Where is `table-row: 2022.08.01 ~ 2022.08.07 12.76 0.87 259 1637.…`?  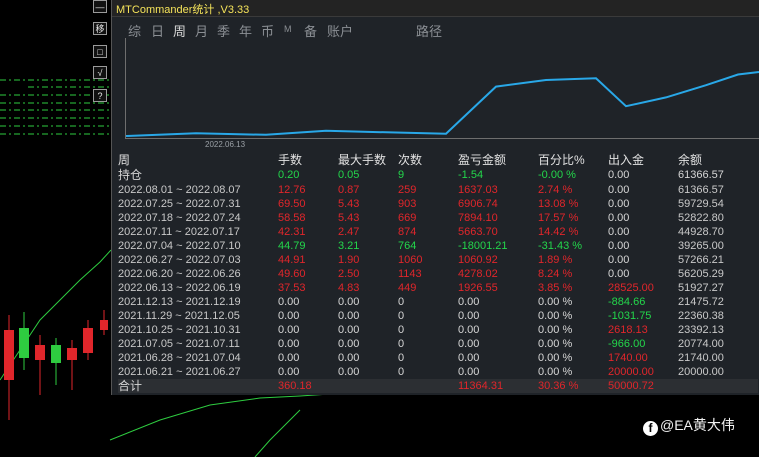 table-row: 2022.08.01 ~ 2022.08.07 12.76 0.87 259 1637.… is located at coordinates (438, 190).